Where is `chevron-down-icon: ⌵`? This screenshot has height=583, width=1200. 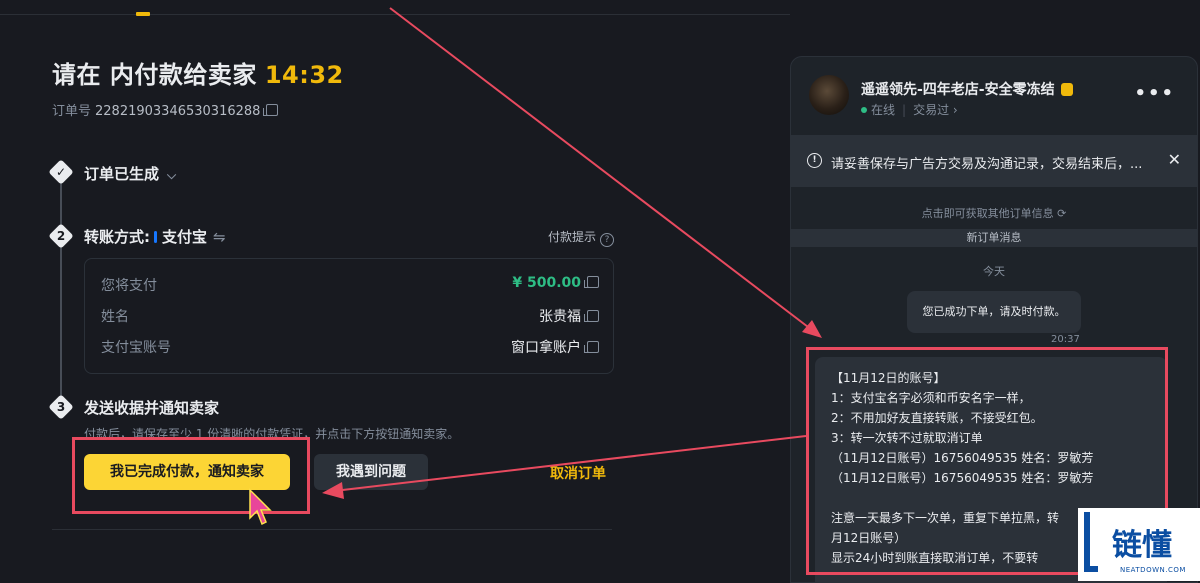 chevron-down-icon: ⌵ is located at coordinates (172, 175).